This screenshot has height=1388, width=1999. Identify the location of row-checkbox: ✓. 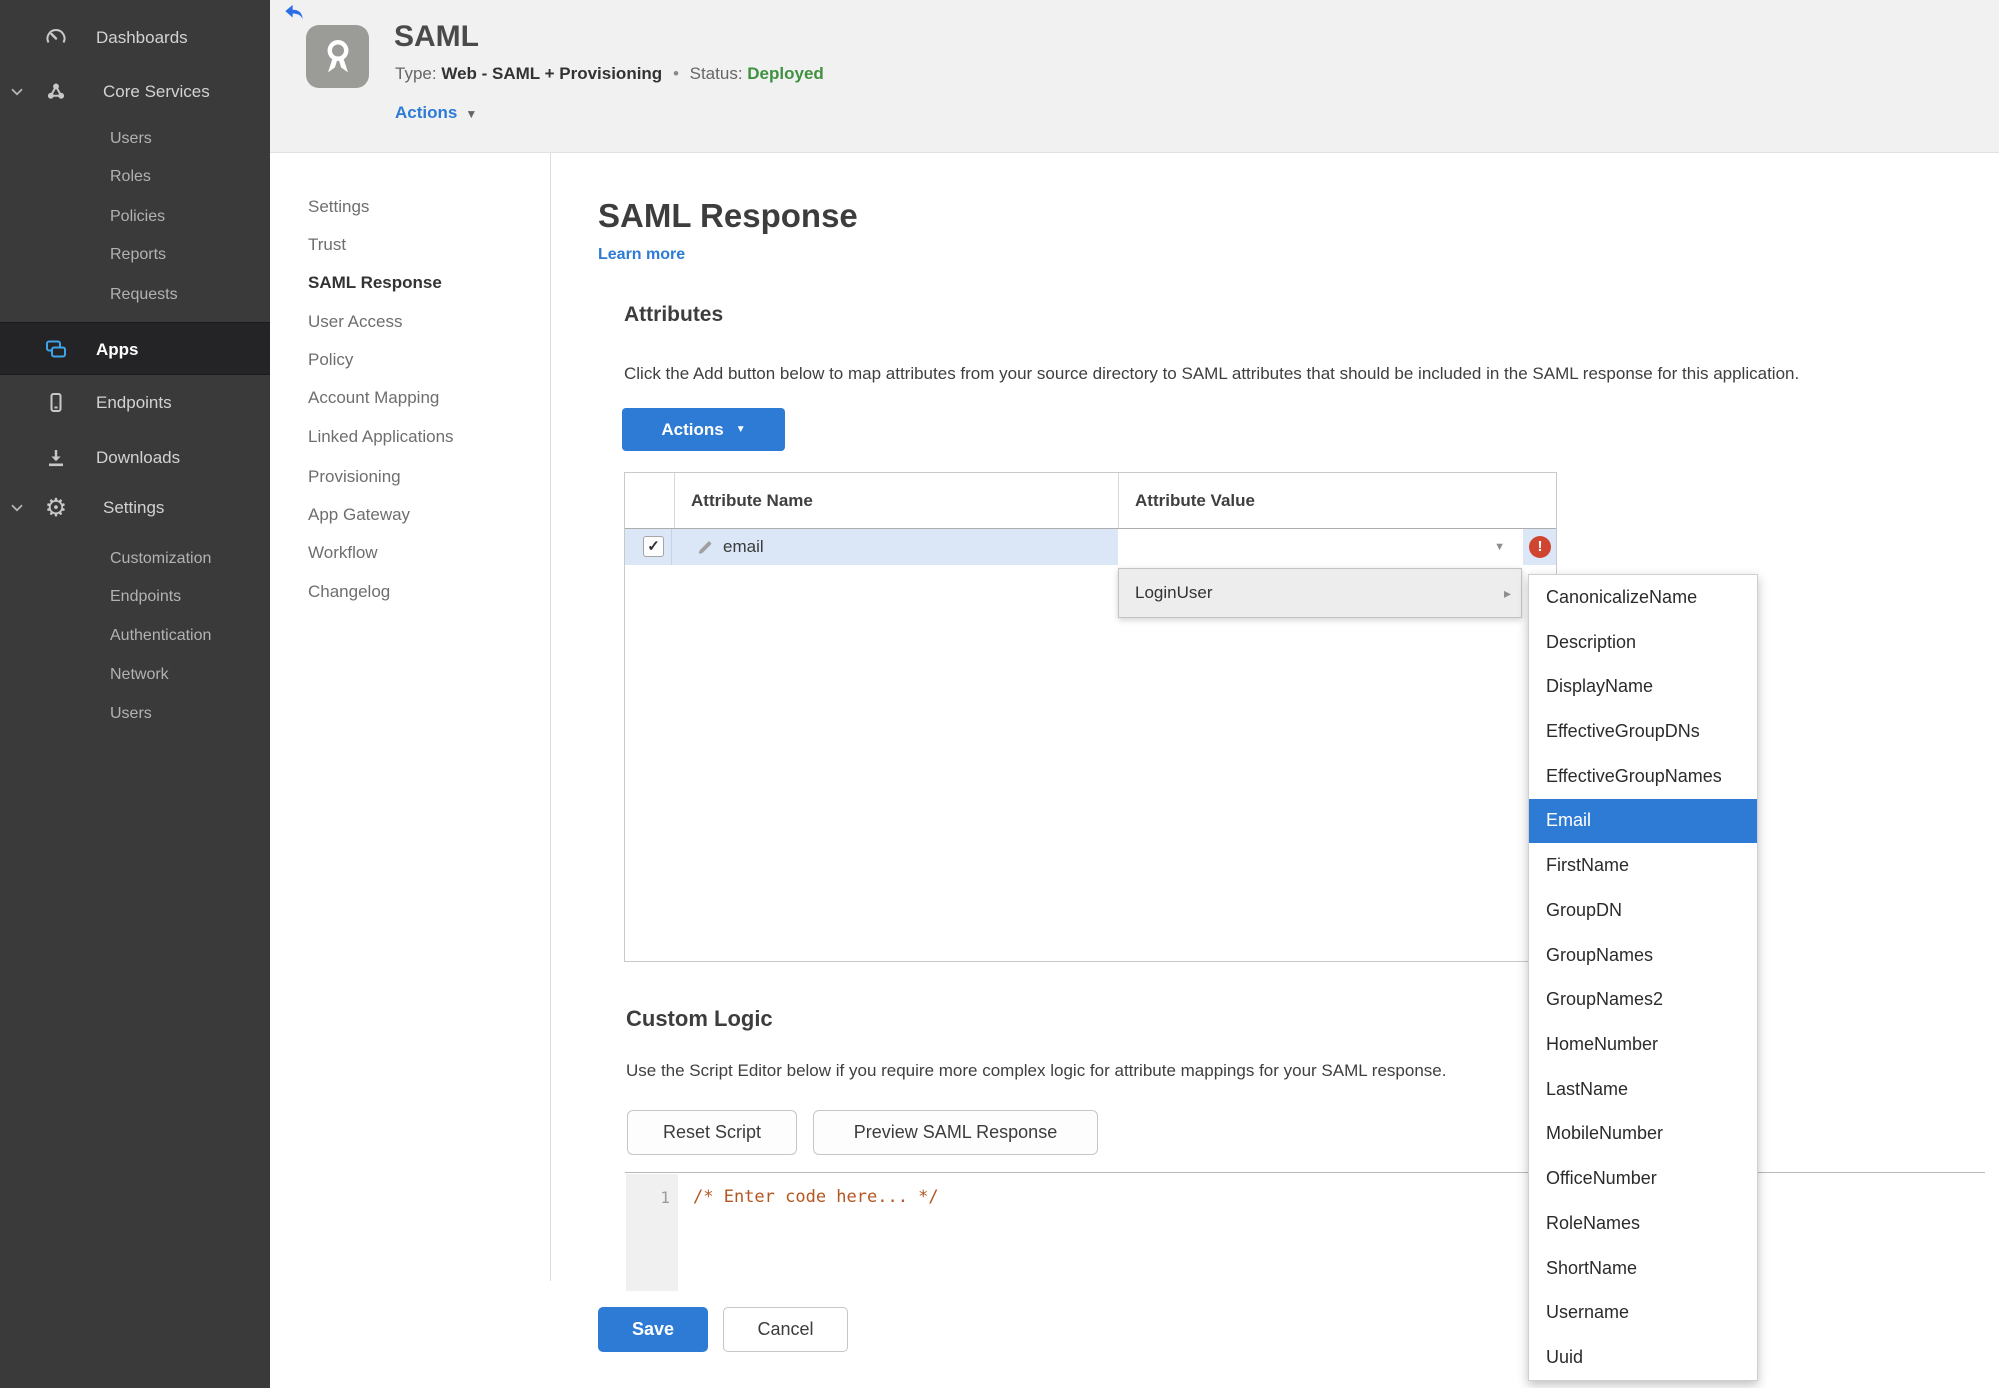
(653, 546).